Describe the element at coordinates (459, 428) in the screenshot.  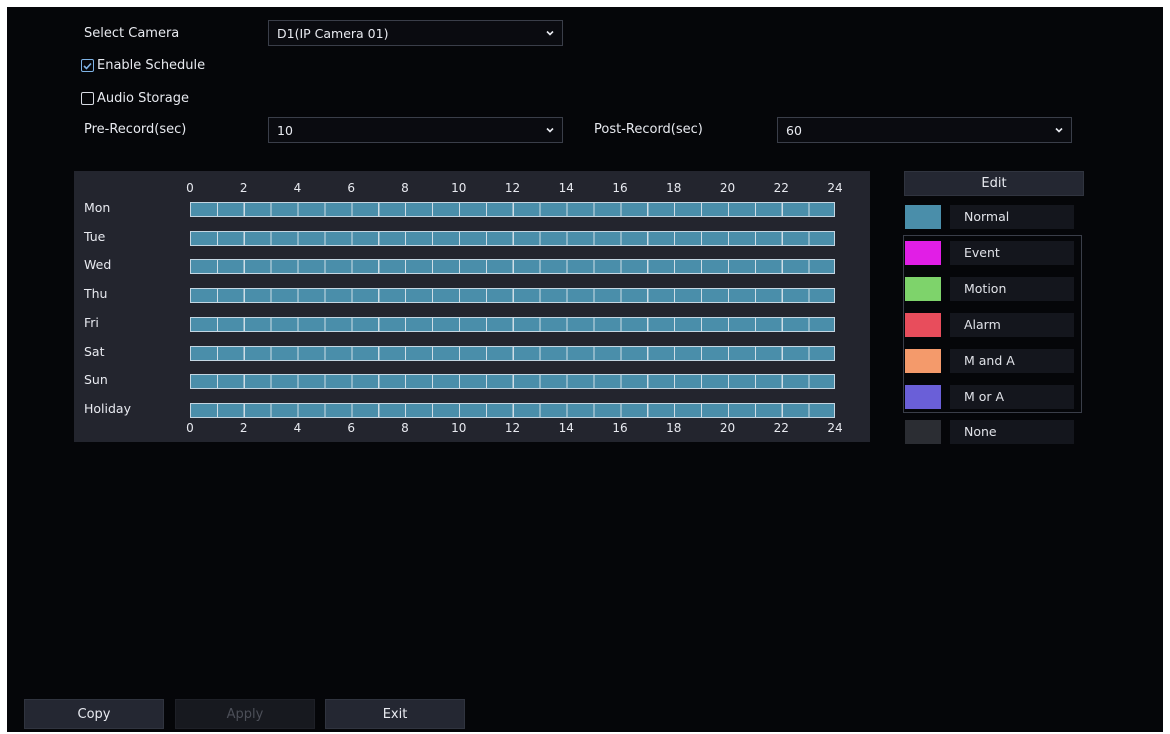
I see `bottom-hour-tick: 10` at that location.